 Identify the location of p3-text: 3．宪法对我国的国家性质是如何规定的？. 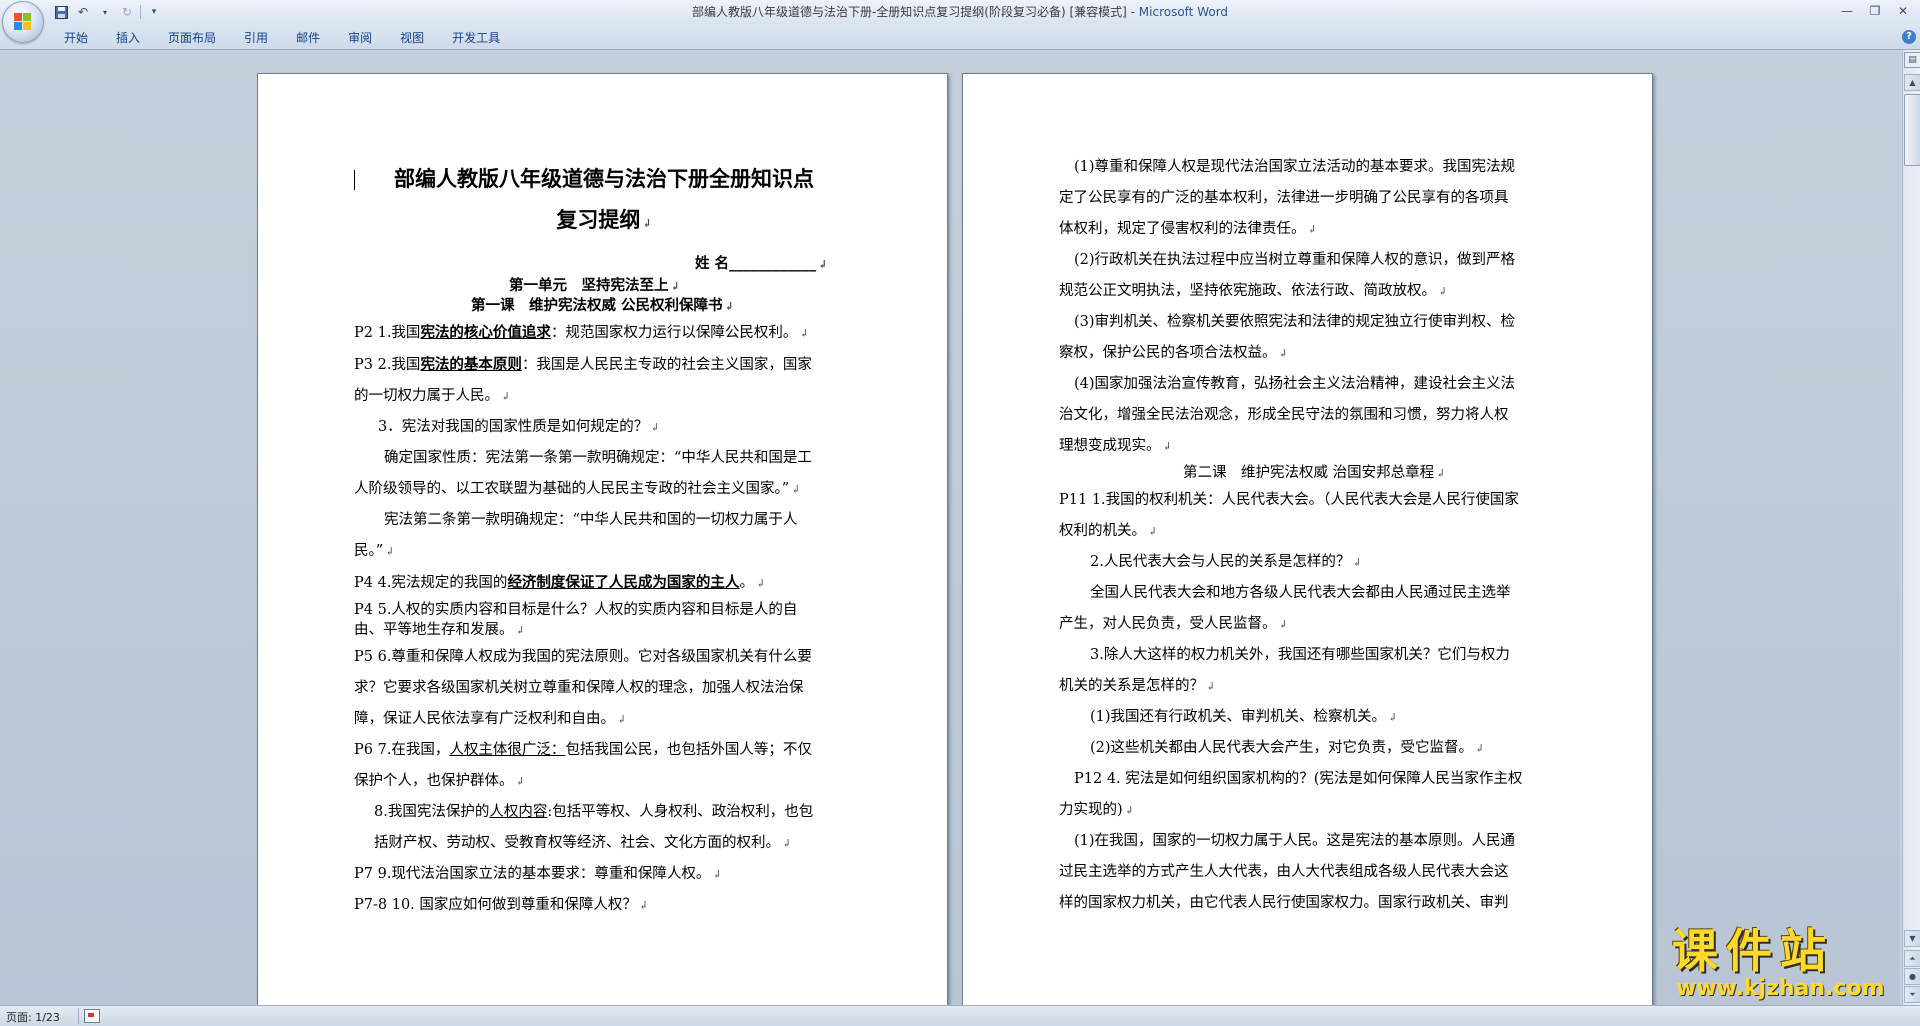
(513, 427).